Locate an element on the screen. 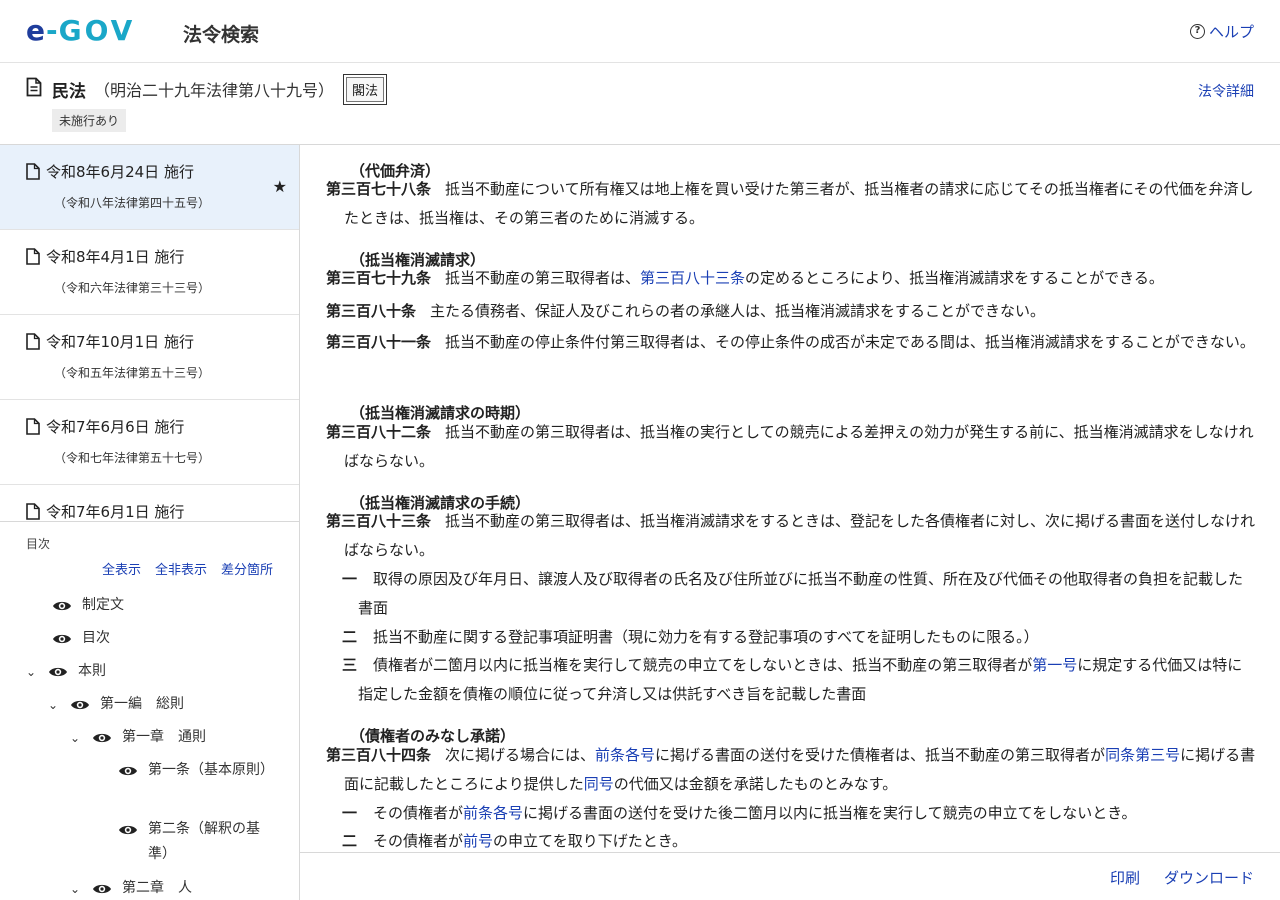  version-law: （令和五年法律第五十三号） is located at coordinates (132, 373).